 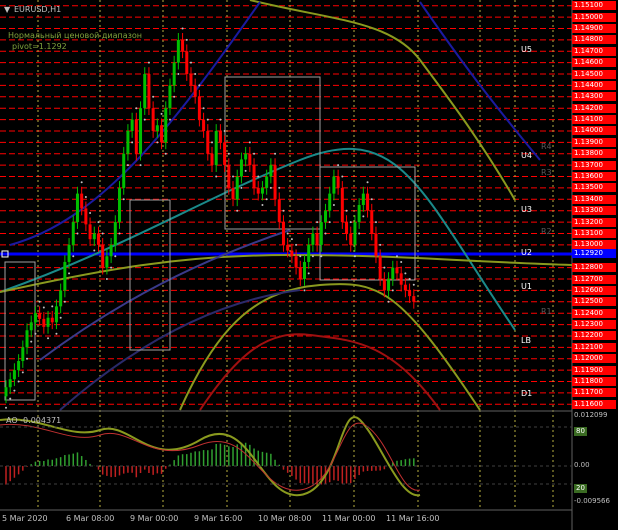 I want to click on level-label-u2: U2, so click(x=526, y=252).